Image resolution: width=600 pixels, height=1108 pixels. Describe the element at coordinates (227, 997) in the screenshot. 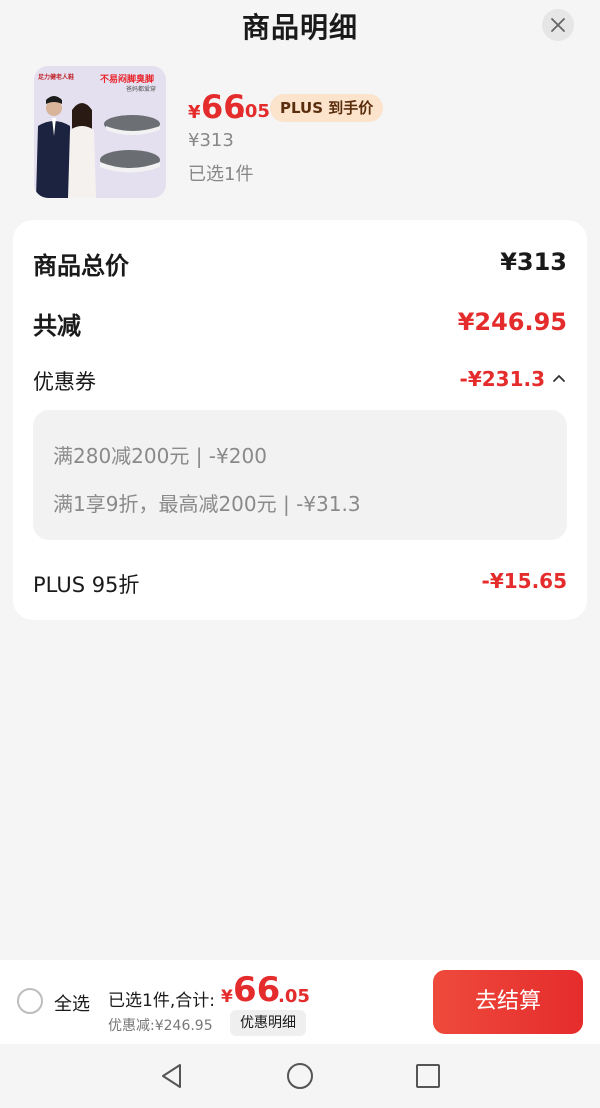

I see `sum-currency: ¥` at that location.